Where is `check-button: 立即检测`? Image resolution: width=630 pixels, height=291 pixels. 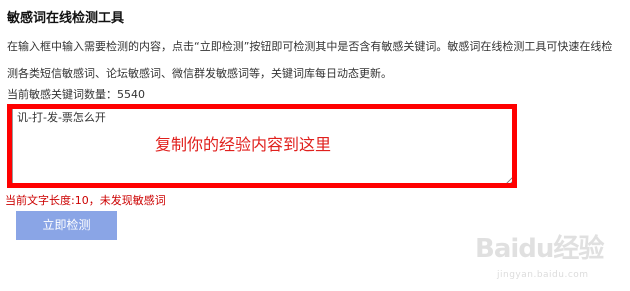 check-button: 立即检测 is located at coordinates (66, 225).